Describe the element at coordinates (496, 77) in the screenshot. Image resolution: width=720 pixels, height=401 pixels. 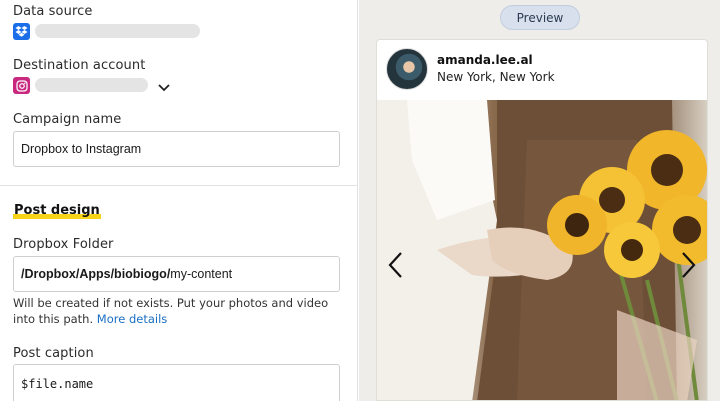
I see `post-location: New York, New York` at that location.